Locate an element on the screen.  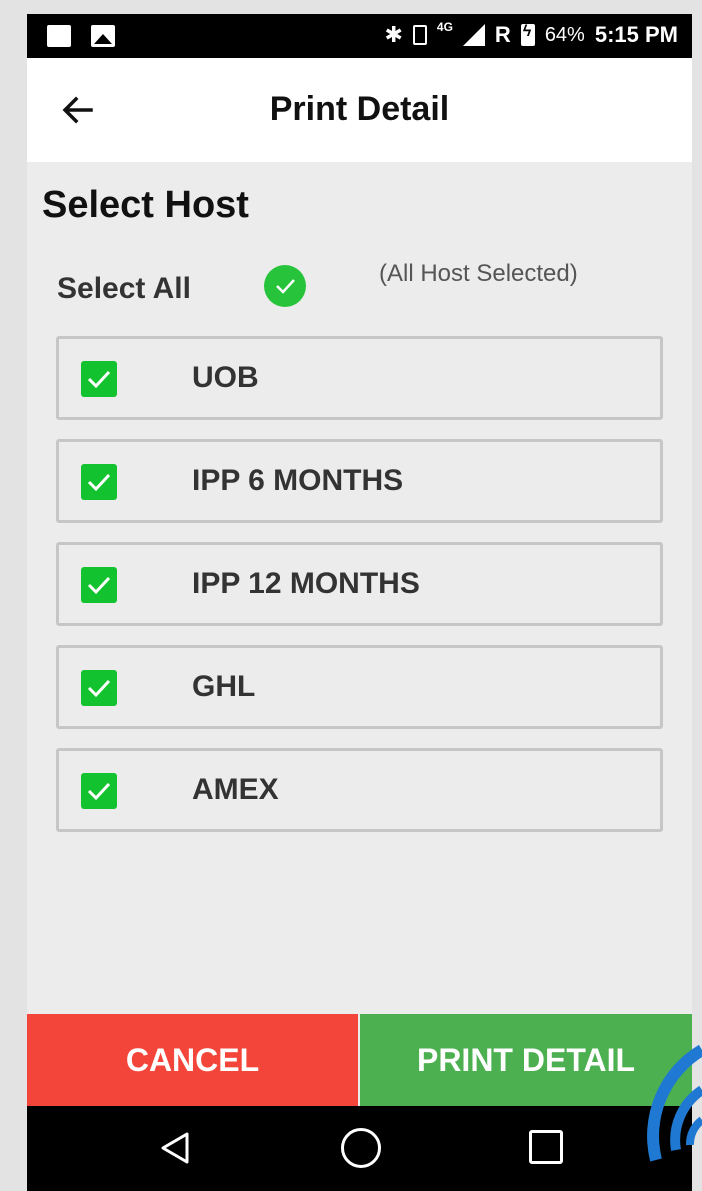
nav-home-icon is located at coordinates (361, 1148).